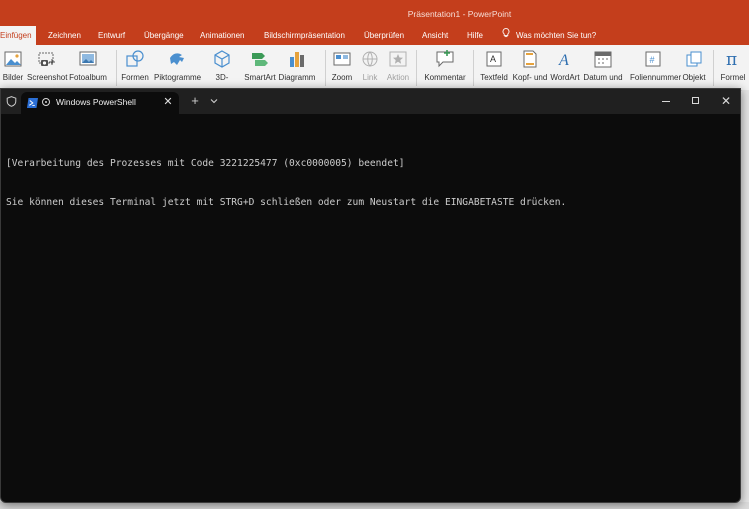  What do you see at coordinates (297, 67) in the screenshot?
I see `ribbon-chart-button: Diagramm` at bounding box center [297, 67].